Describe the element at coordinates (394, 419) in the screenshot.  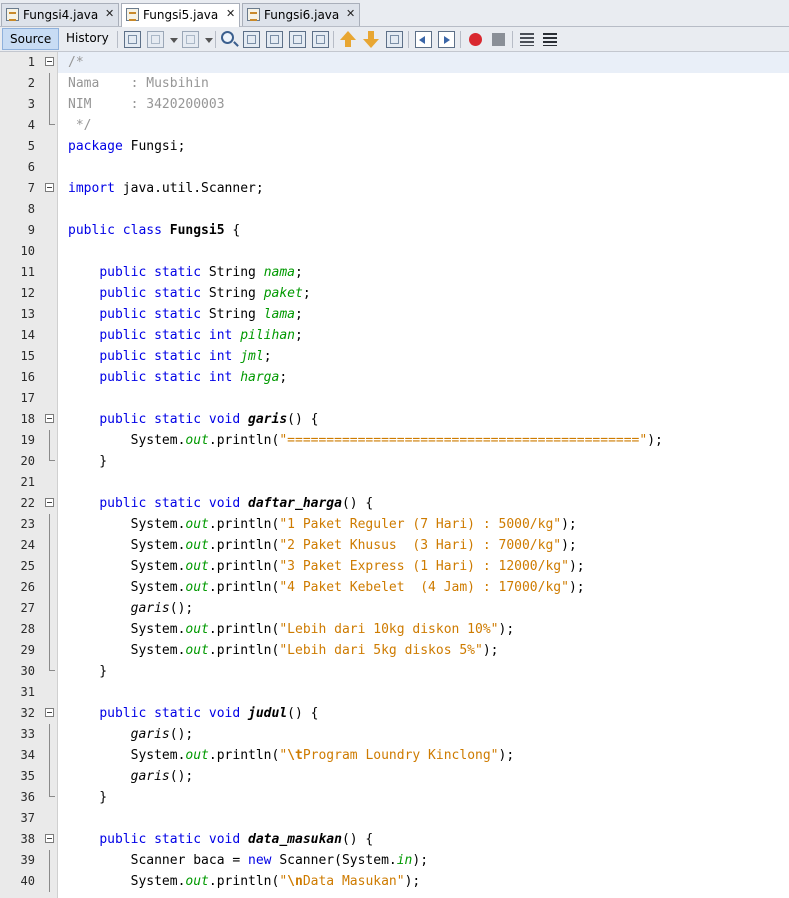
I see `code-line: 18 public static void garis() {` at that location.